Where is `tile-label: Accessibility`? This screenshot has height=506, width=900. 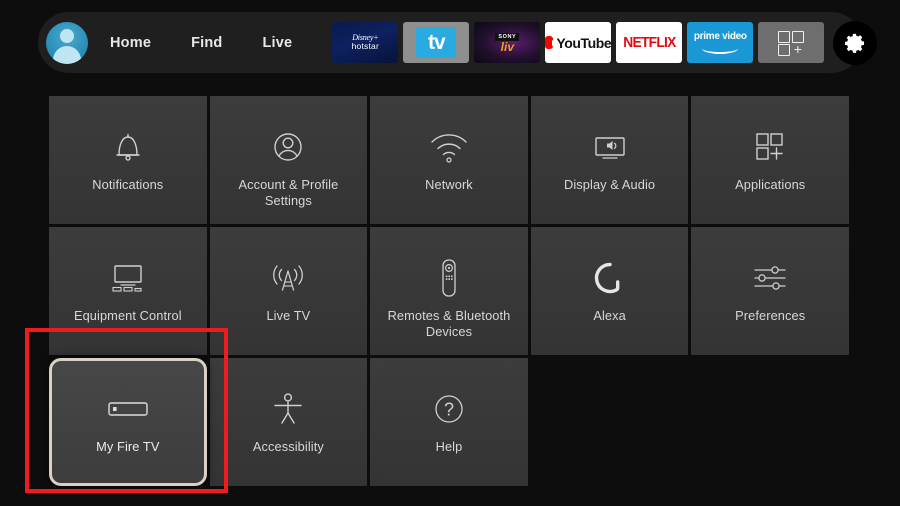 tile-label: Accessibility is located at coordinates (288, 446).